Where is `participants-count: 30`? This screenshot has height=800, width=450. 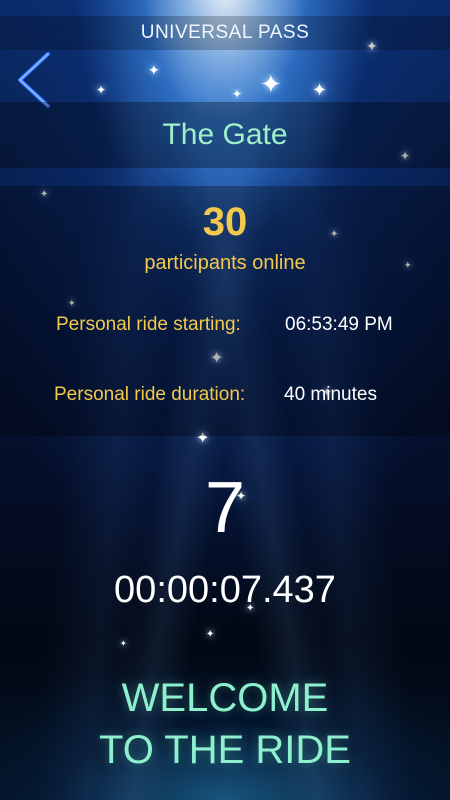 participants-count: 30 is located at coordinates (225, 222).